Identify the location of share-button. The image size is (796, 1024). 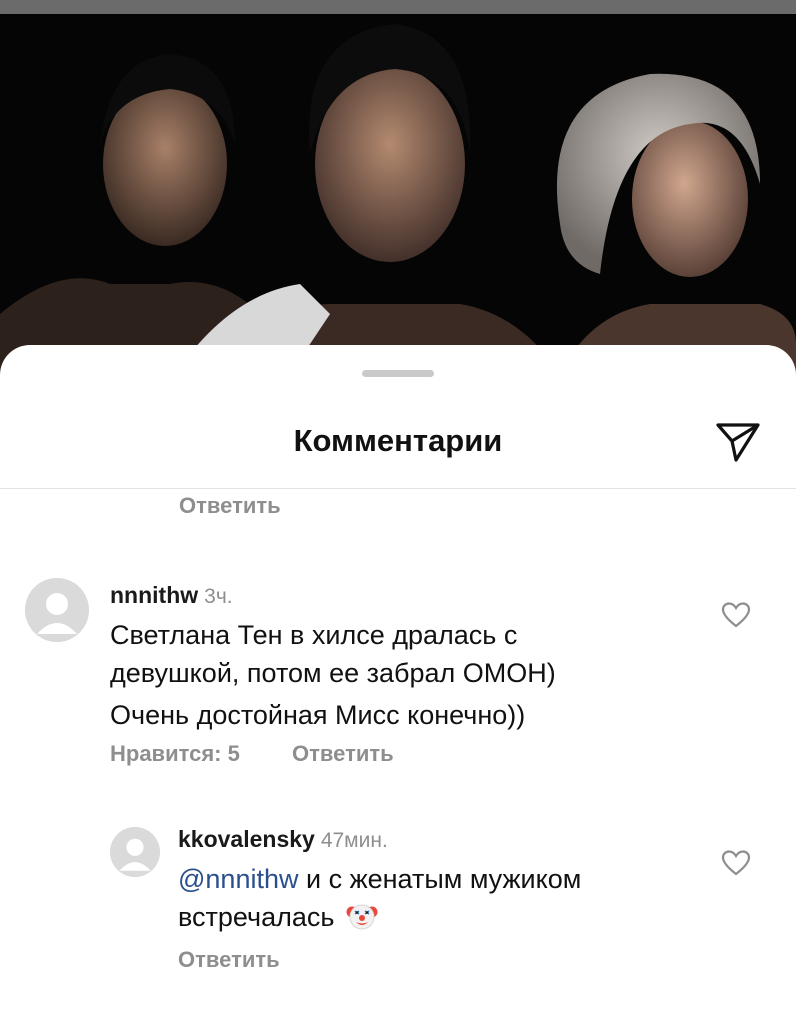
(738, 442).